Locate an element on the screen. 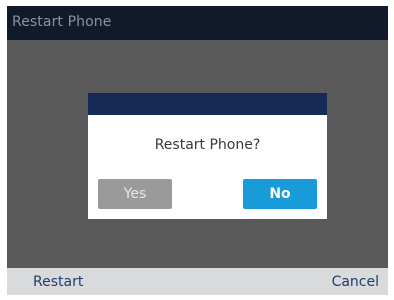 This screenshot has width=394, height=300. title-bar: Restart Phone is located at coordinates (197, 23).